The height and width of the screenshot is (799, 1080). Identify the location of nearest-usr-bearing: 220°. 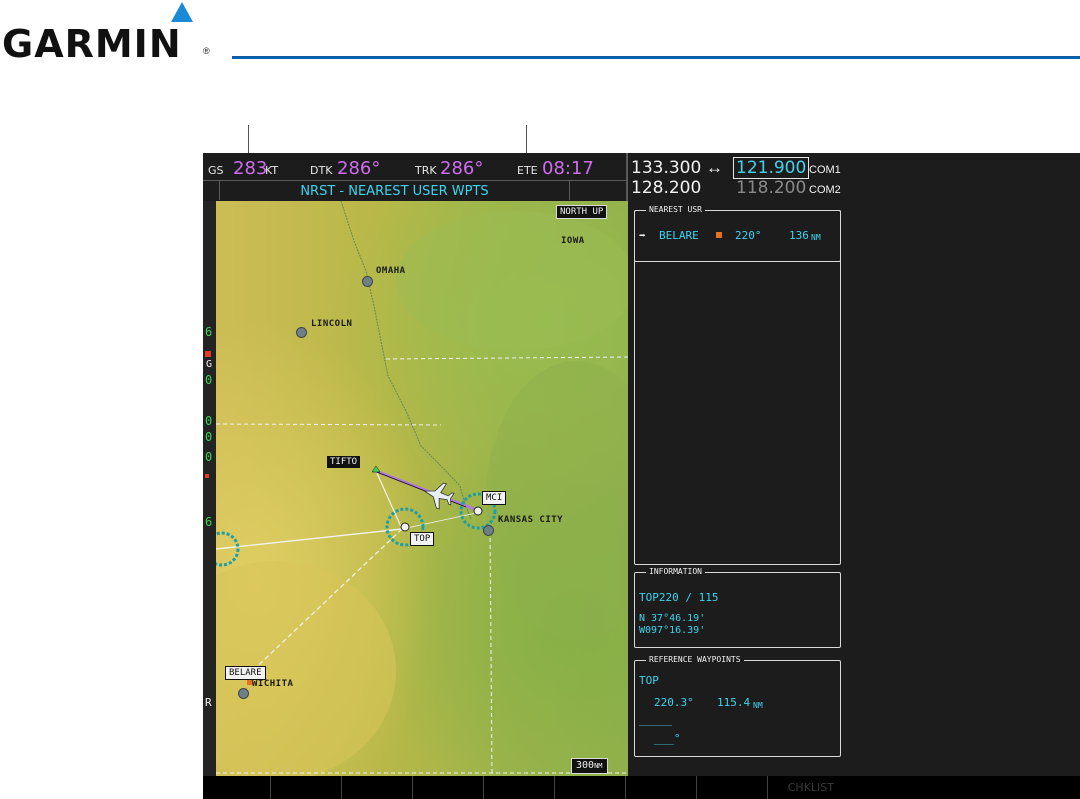
(748, 235).